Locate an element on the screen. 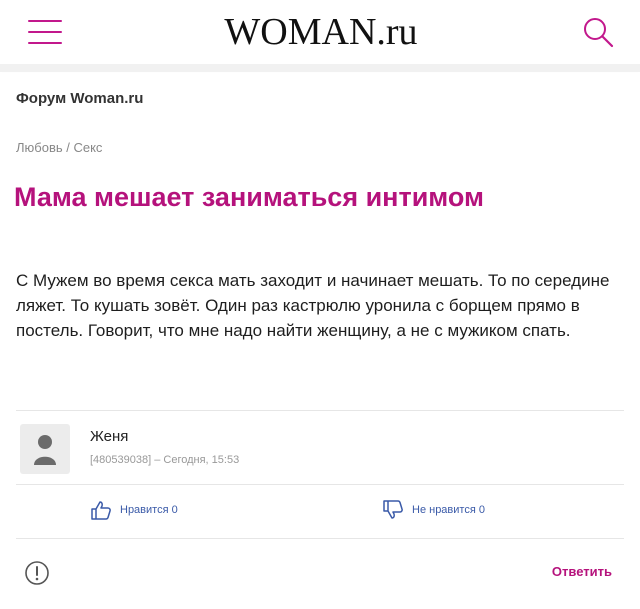 The height and width of the screenshot is (609, 640). thumbs-up-icon is located at coordinates (101, 510).